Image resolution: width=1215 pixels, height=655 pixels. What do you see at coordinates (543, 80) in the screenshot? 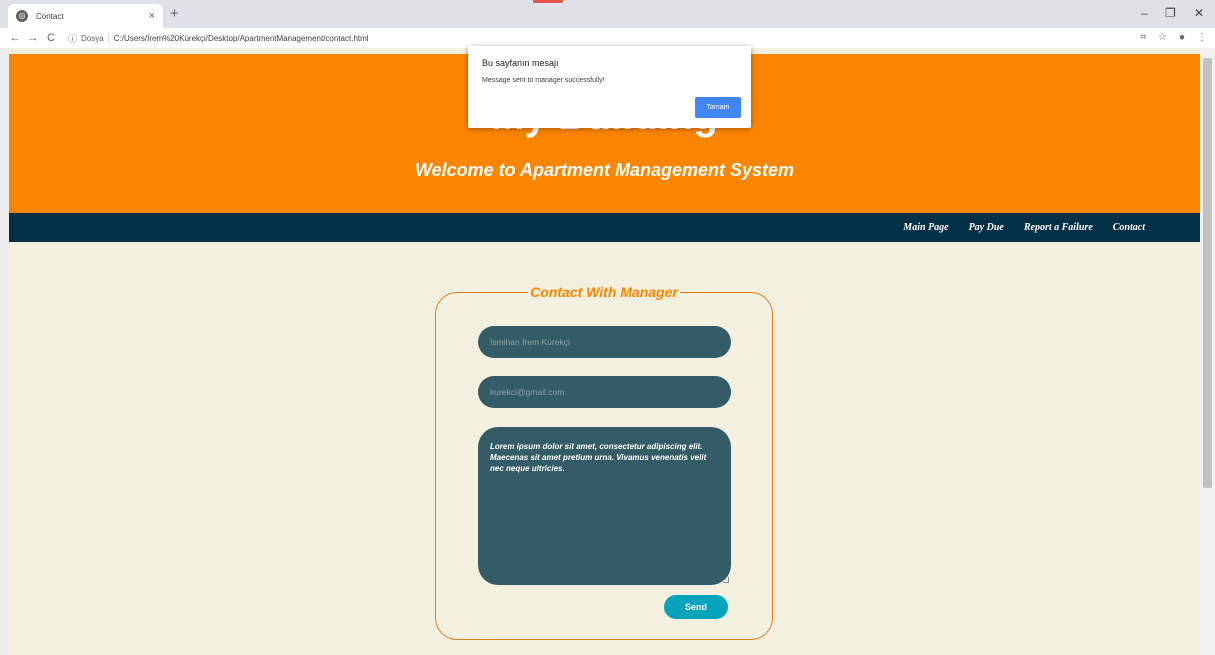
I see `dialog-message: Message sent to manager successfully!` at bounding box center [543, 80].